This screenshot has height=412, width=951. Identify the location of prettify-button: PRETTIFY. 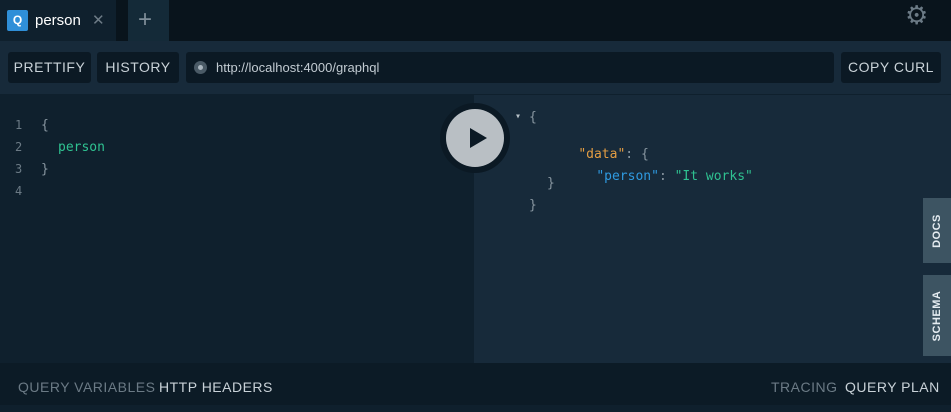
(49, 67).